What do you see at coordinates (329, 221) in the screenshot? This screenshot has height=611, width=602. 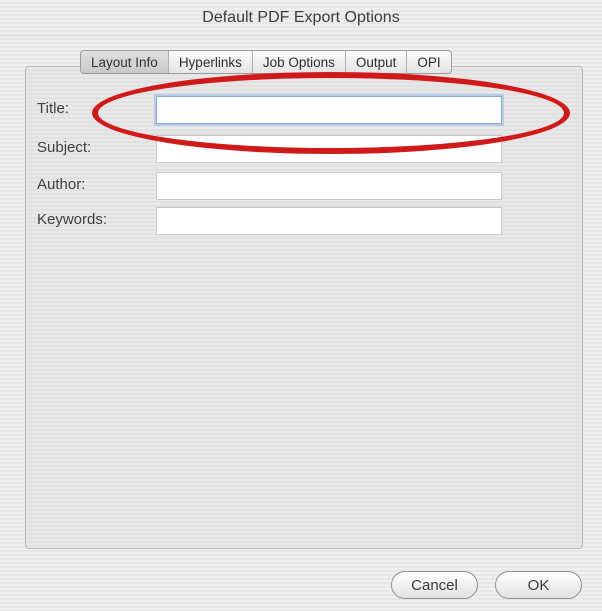 I see `keywords-input` at bounding box center [329, 221].